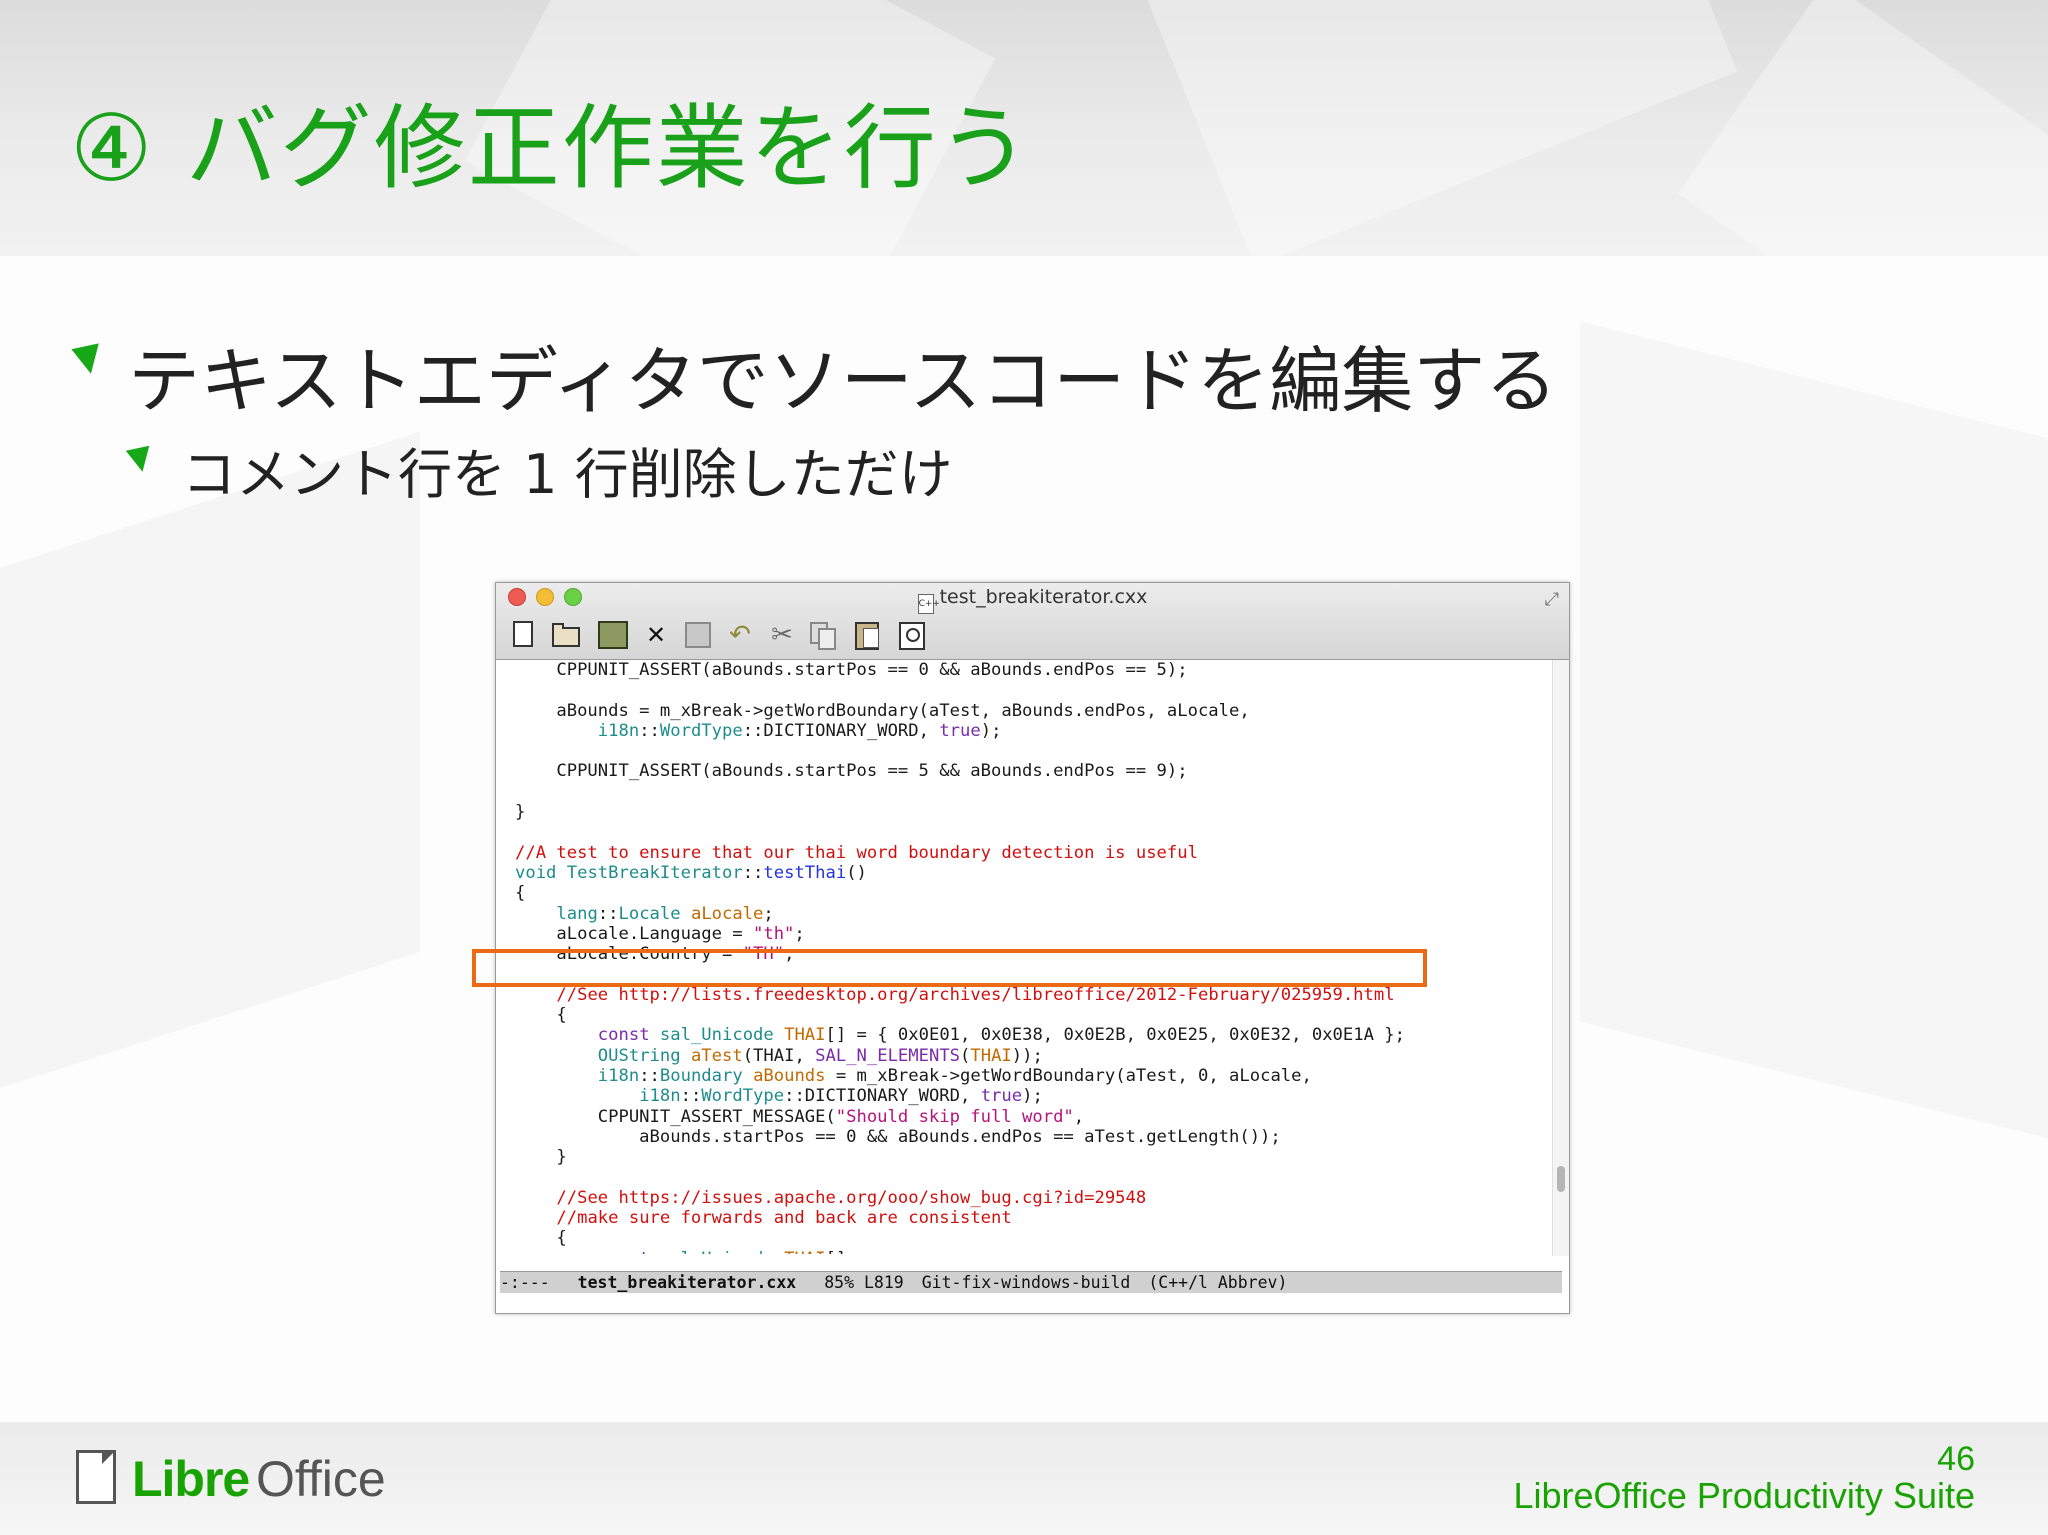 The width and height of the screenshot is (2048, 1535). I want to click on modeline-branch: Git-fix-windows-build, so click(1026, 1282).